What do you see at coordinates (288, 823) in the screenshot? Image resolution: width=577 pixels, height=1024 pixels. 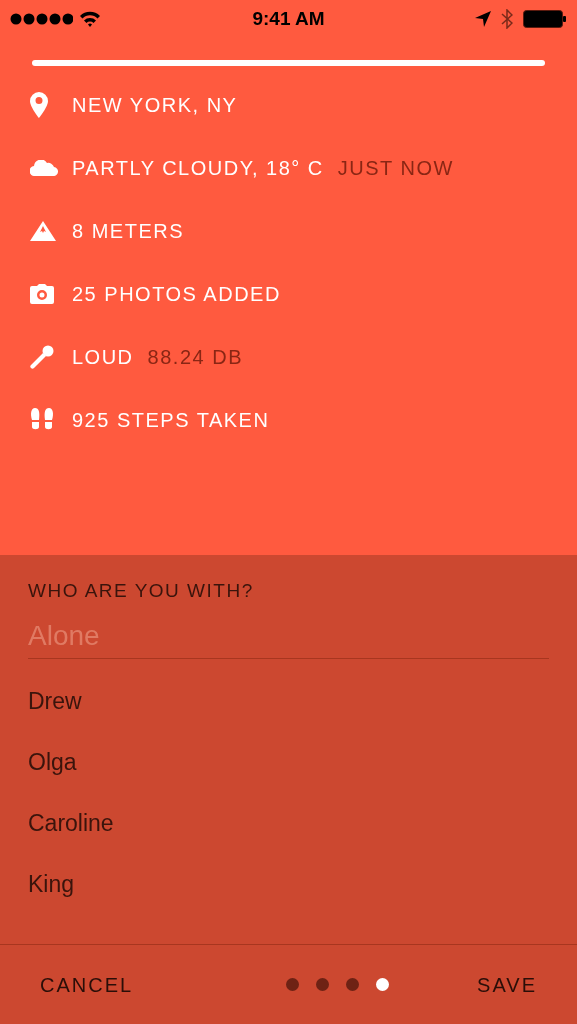 I see `person-item: Caroline` at bounding box center [288, 823].